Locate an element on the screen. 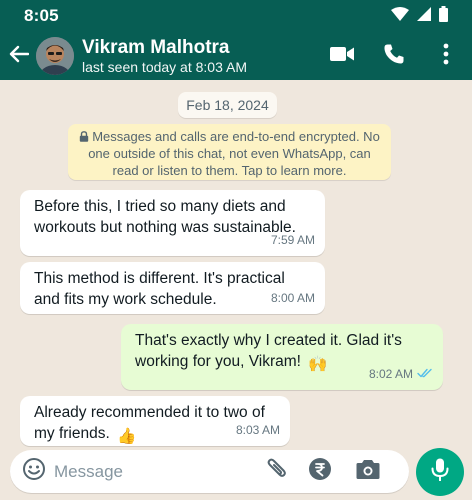 This screenshot has height=500, width=472. message-time: 8:03 AM is located at coordinates (257, 430).